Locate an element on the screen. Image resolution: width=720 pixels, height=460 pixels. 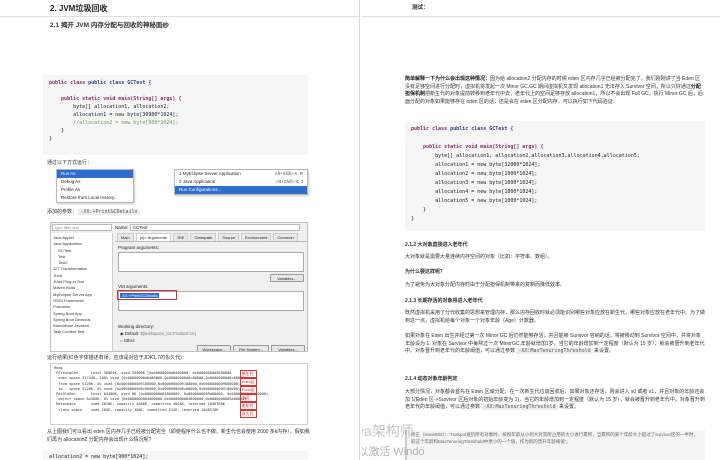
tree-item: Task Context Test is located at coordinates (81, 332).